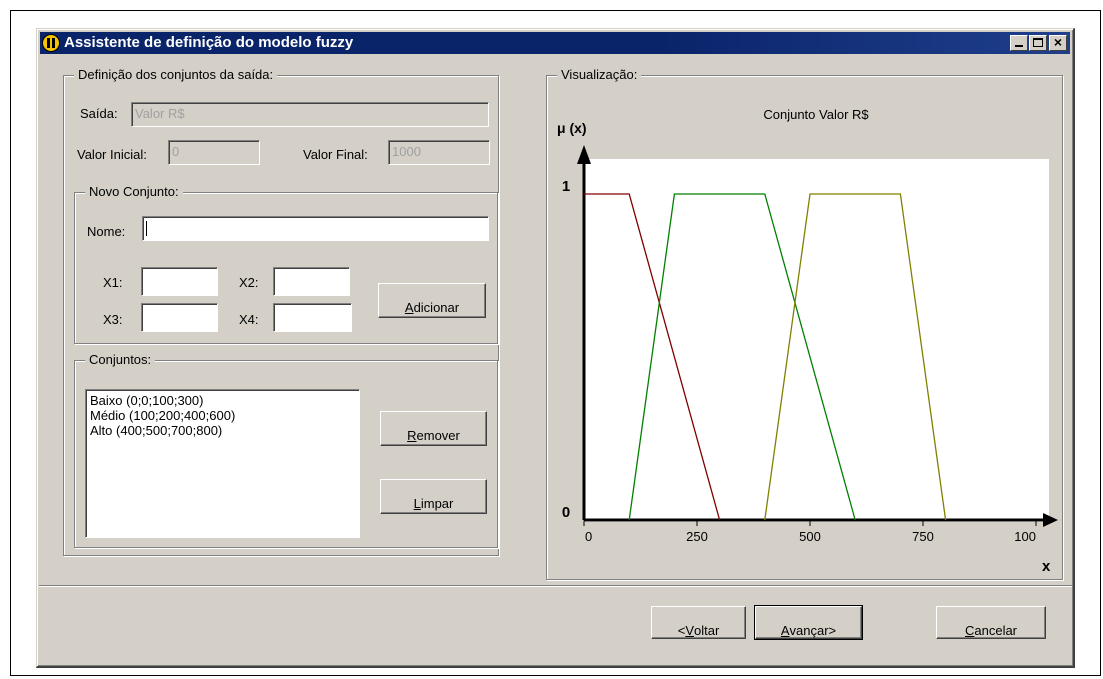 The width and height of the screenshot is (1103, 679). I want to click on x2-input, so click(311, 281).